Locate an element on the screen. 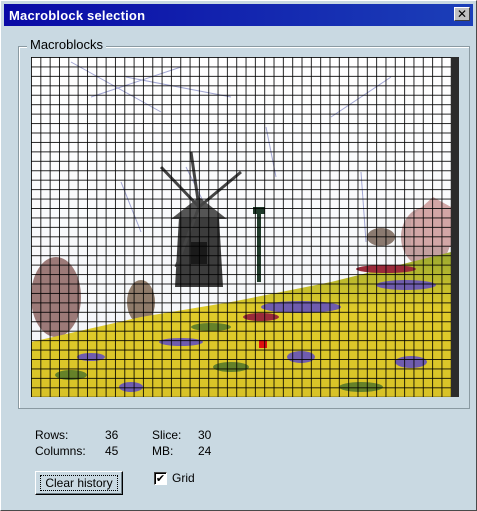  mb-value: 24 is located at coordinates (205, 451).